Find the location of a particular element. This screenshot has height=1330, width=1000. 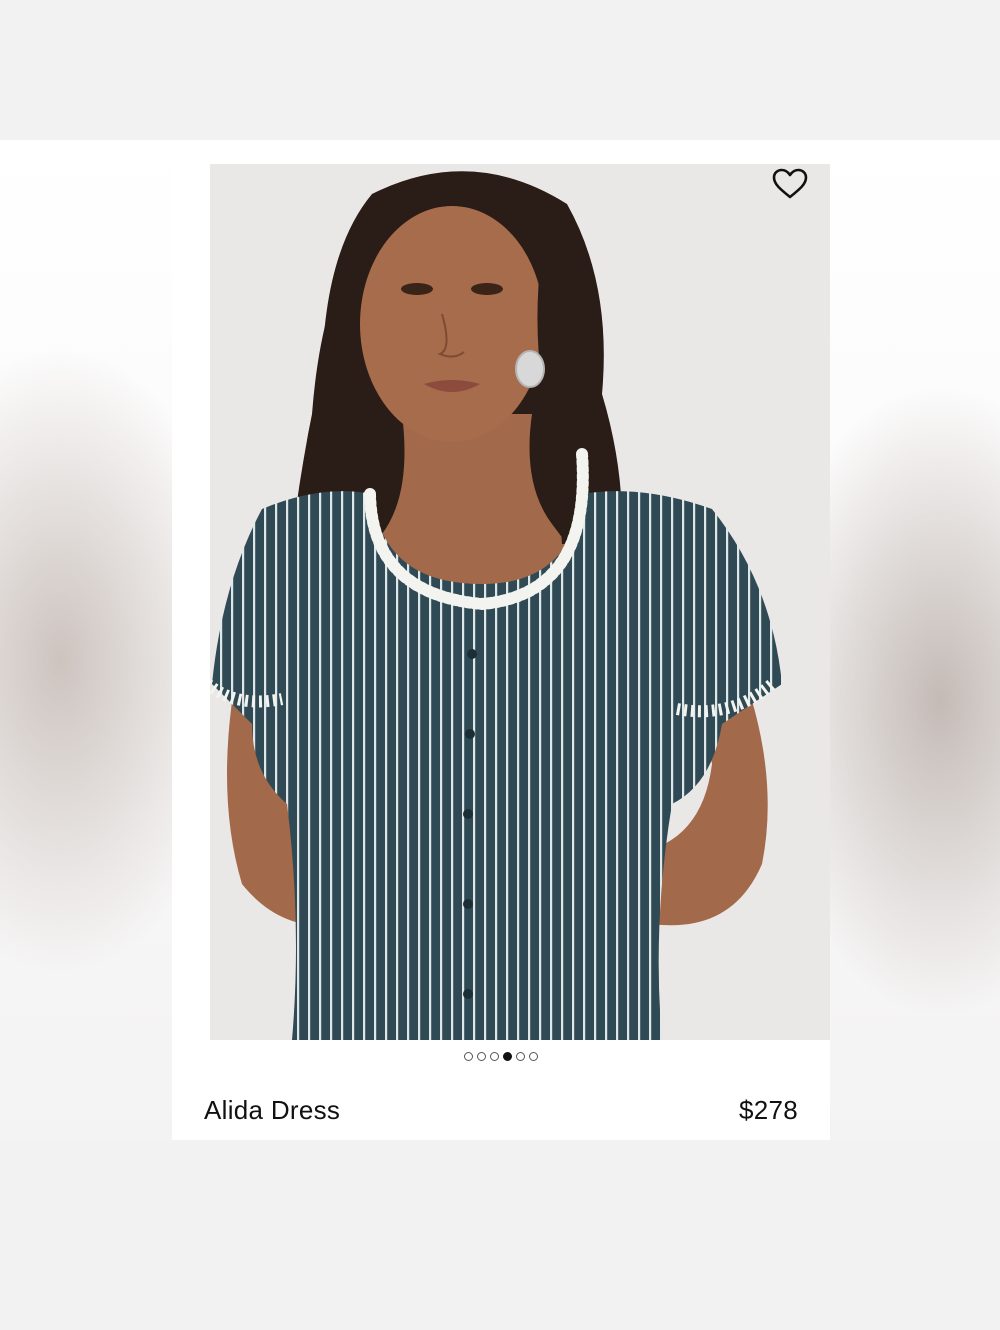

product-price: $278 is located at coordinates (768, 1110).